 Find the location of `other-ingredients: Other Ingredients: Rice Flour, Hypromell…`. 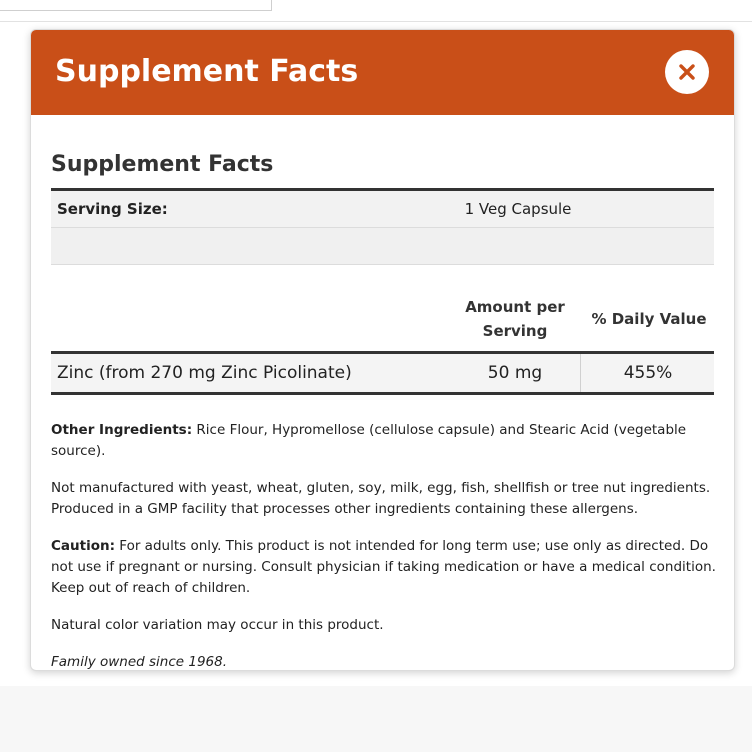

other-ingredients: Other Ingredients: Rice Flour, Hypromell… is located at coordinates (385, 441).